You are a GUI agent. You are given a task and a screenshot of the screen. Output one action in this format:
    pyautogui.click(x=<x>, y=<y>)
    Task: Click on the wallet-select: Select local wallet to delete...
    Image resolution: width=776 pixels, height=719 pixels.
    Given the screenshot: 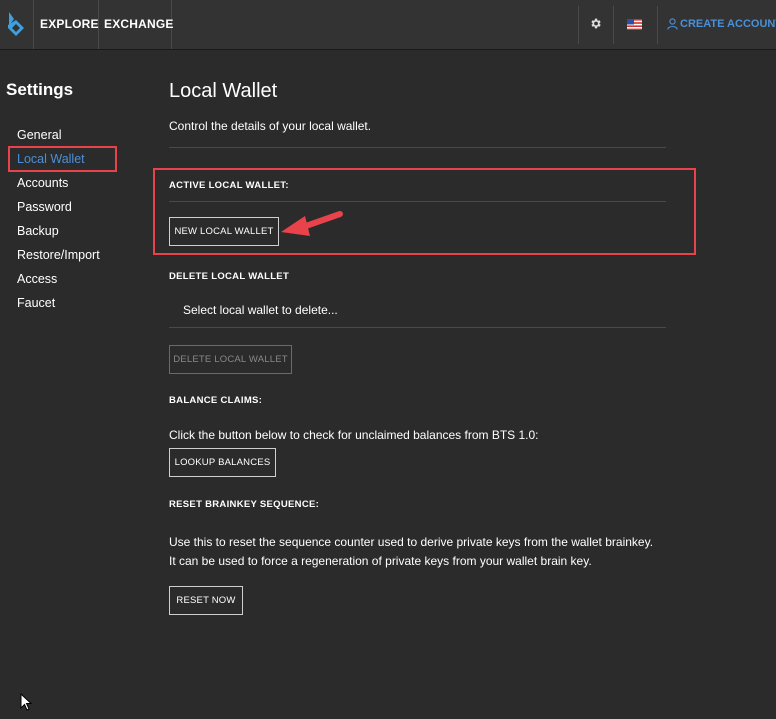 What is the action you would take?
    pyautogui.click(x=260, y=310)
    